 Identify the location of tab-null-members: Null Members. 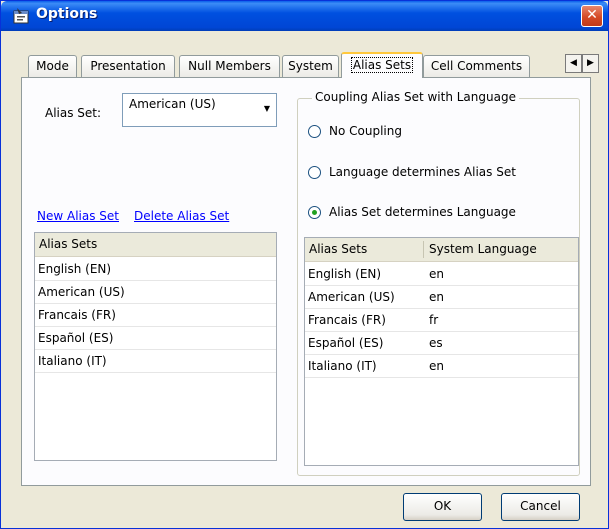
(229, 66).